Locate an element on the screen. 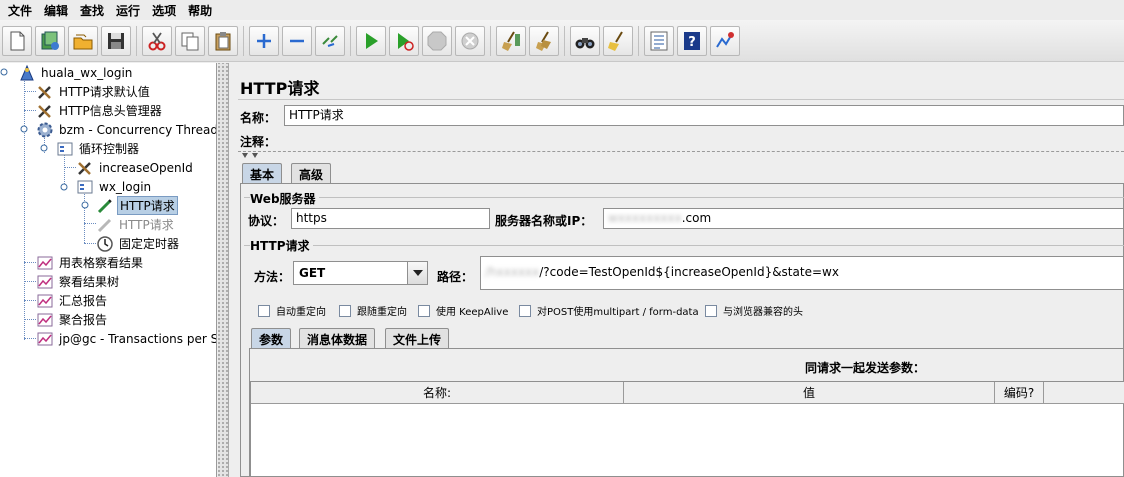  tab-basic: 基本 is located at coordinates (262, 173).